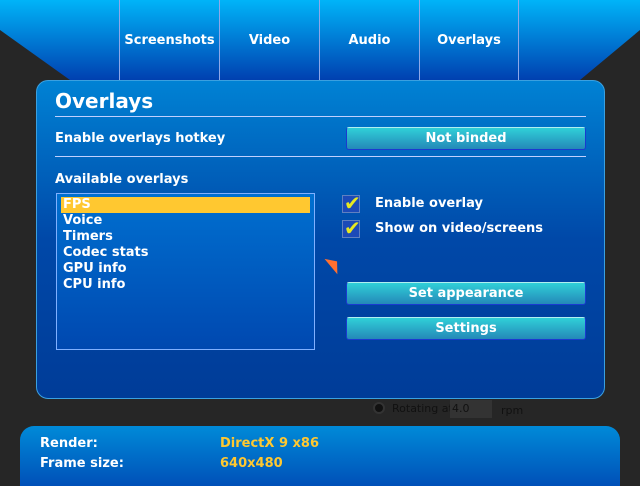  What do you see at coordinates (422, 408) in the screenshot?
I see `rotating-label: Rotating at` at bounding box center [422, 408].